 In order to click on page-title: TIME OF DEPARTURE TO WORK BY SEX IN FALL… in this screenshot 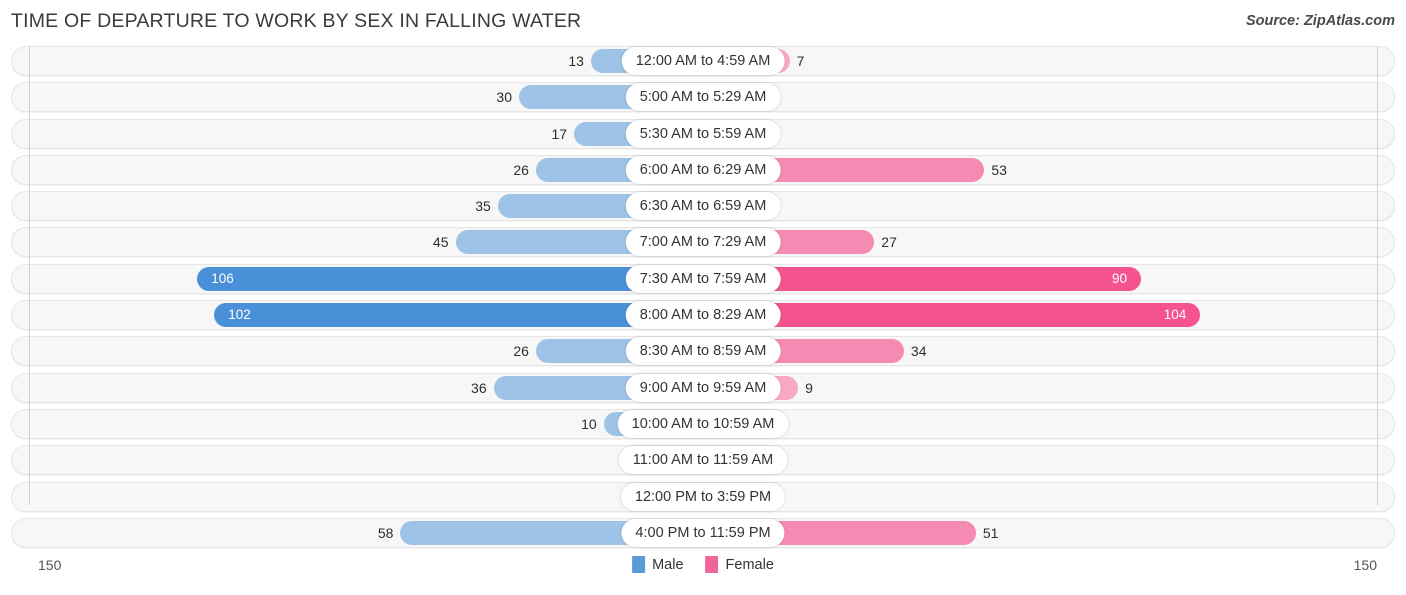, I will do `click(296, 21)`.